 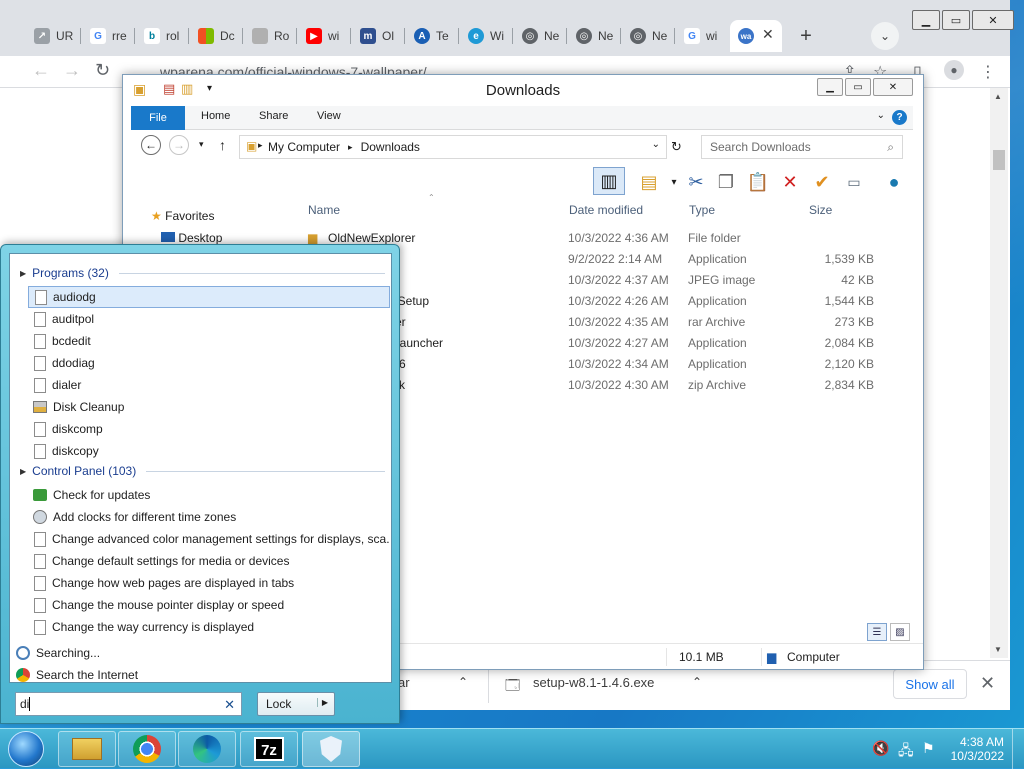 I want to click on recent-locations-icon: ▾, so click(x=201, y=144).